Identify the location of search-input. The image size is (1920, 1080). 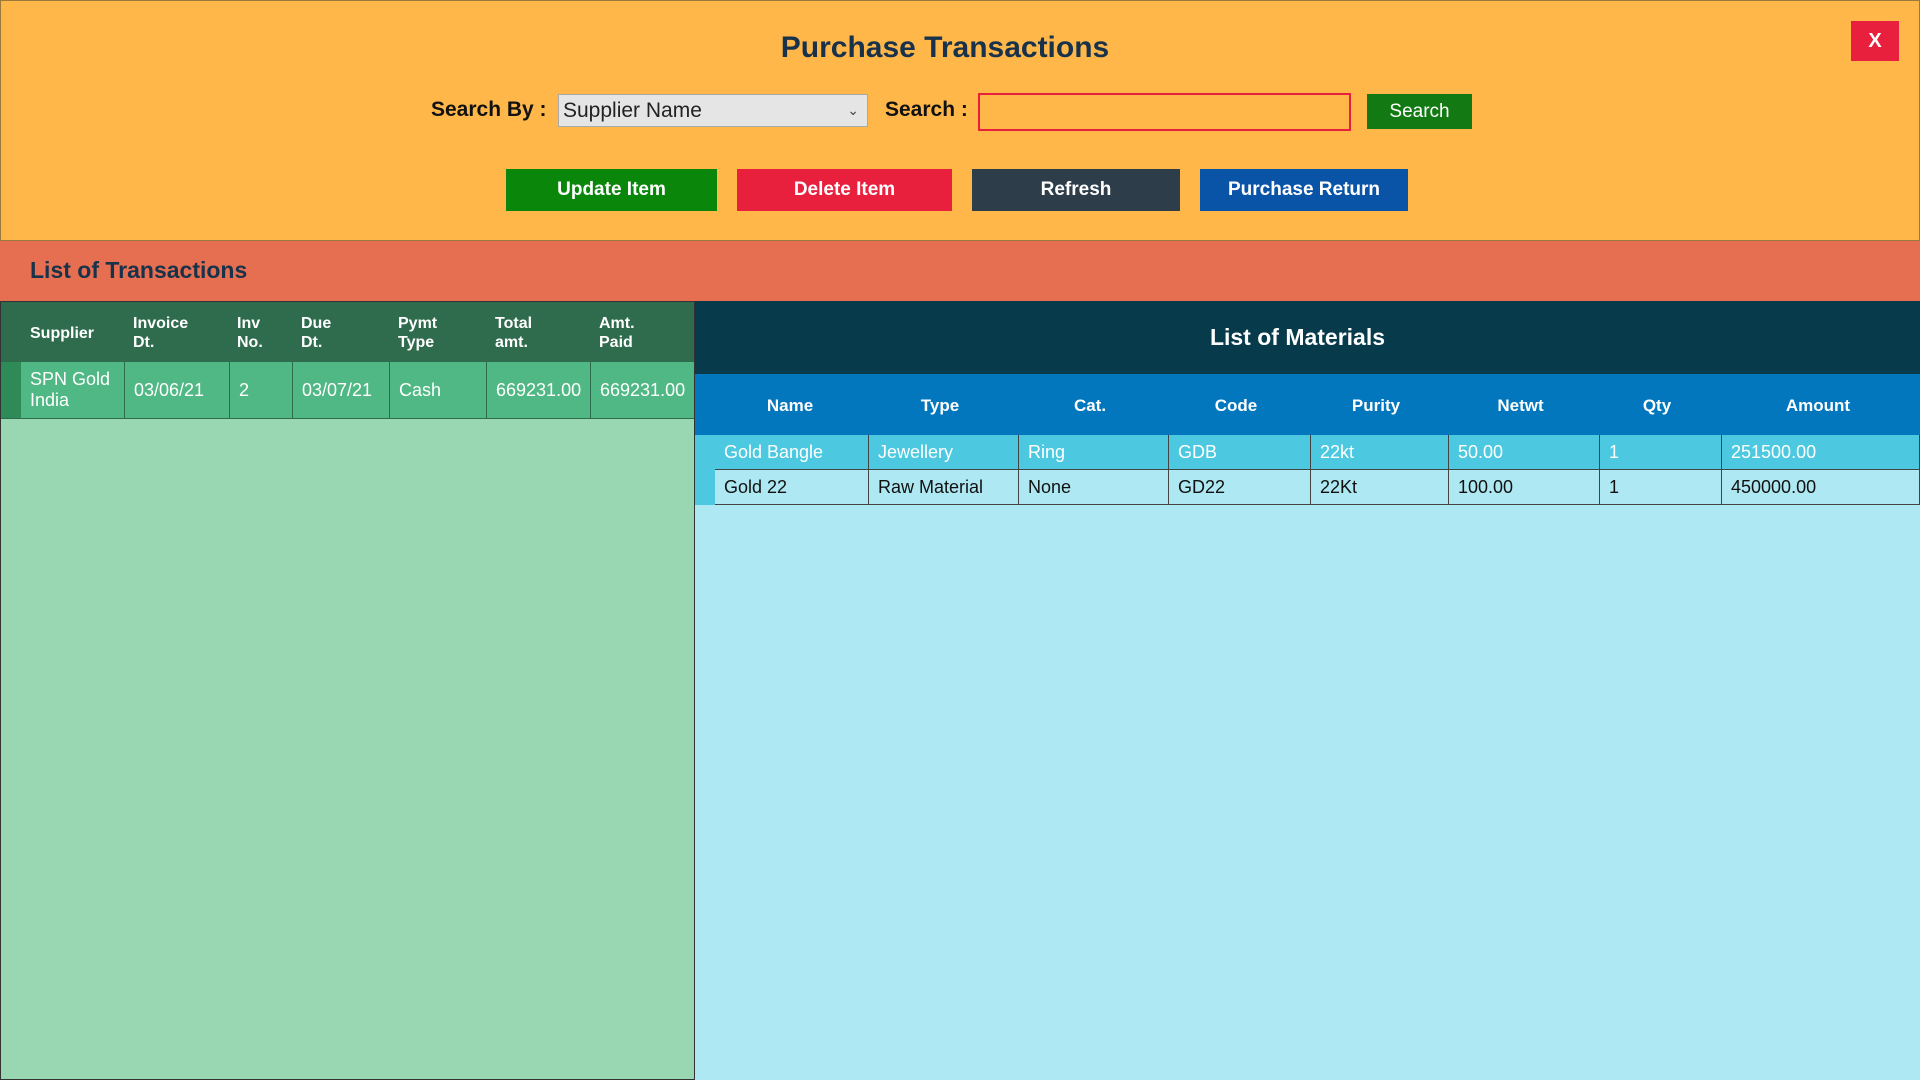
(1164, 112).